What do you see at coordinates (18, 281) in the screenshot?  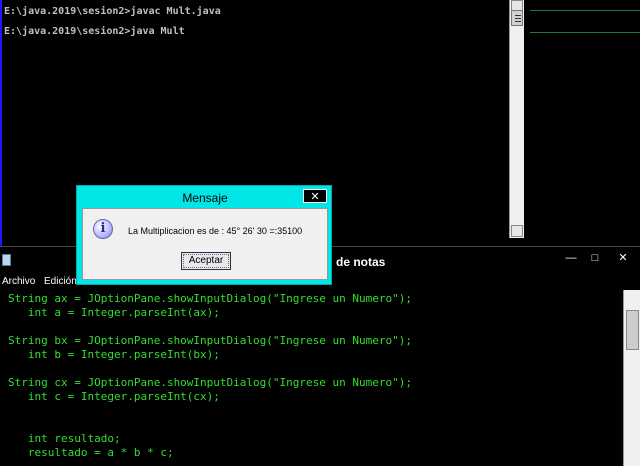 I see `menu-archivo: Archivo` at bounding box center [18, 281].